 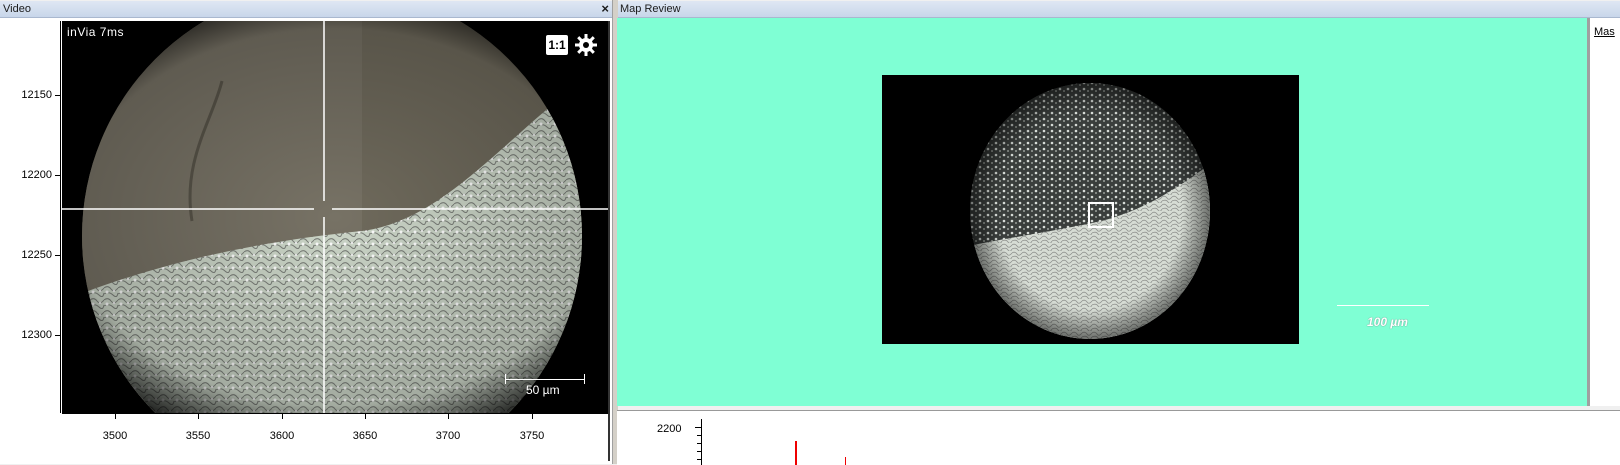 I want to click on x-tick-label: 3700, so click(x=448, y=436).